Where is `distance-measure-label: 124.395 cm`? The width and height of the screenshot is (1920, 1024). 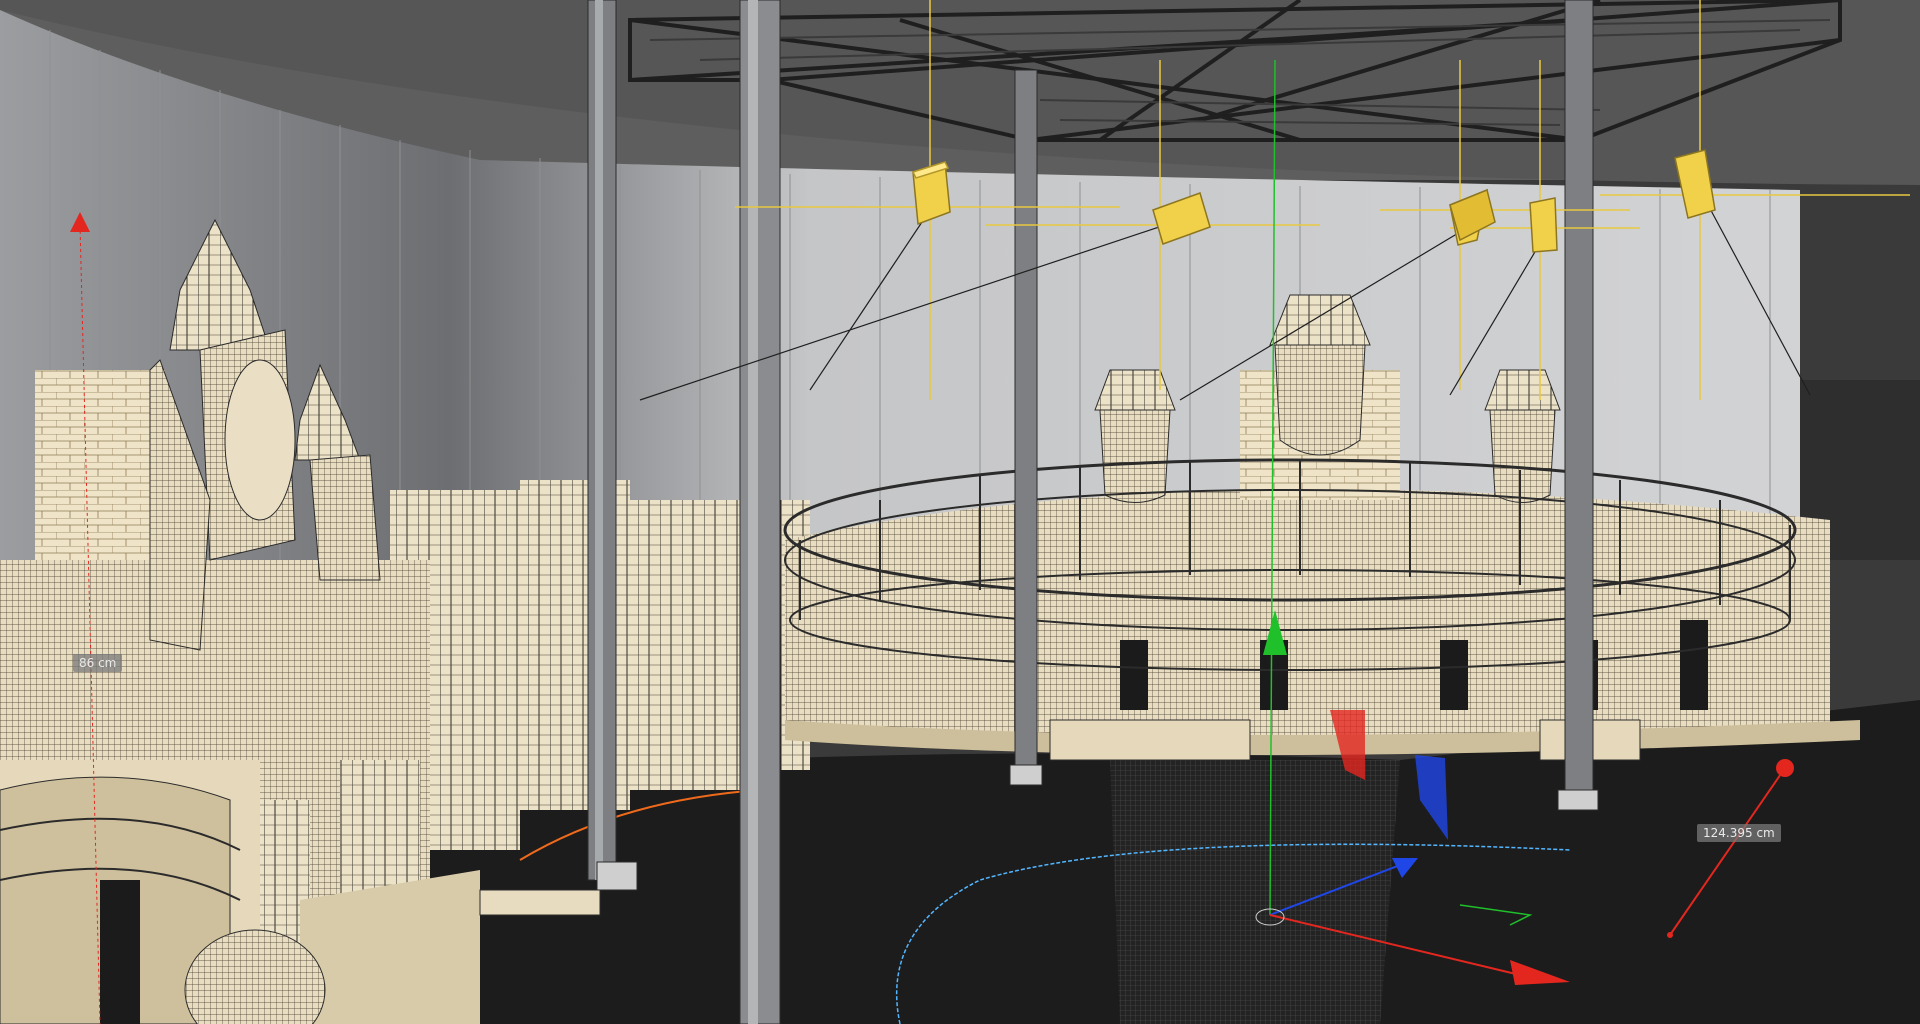 distance-measure-label: 124.395 cm is located at coordinates (1739, 833).